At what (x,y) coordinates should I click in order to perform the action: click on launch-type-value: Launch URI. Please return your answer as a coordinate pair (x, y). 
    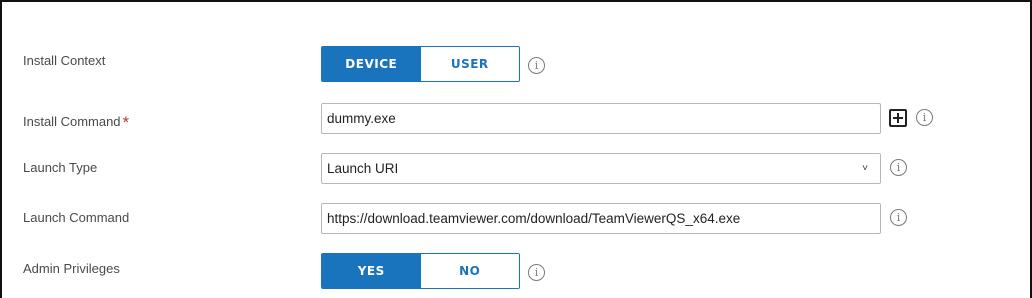
    Looking at the image, I should click on (363, 168).